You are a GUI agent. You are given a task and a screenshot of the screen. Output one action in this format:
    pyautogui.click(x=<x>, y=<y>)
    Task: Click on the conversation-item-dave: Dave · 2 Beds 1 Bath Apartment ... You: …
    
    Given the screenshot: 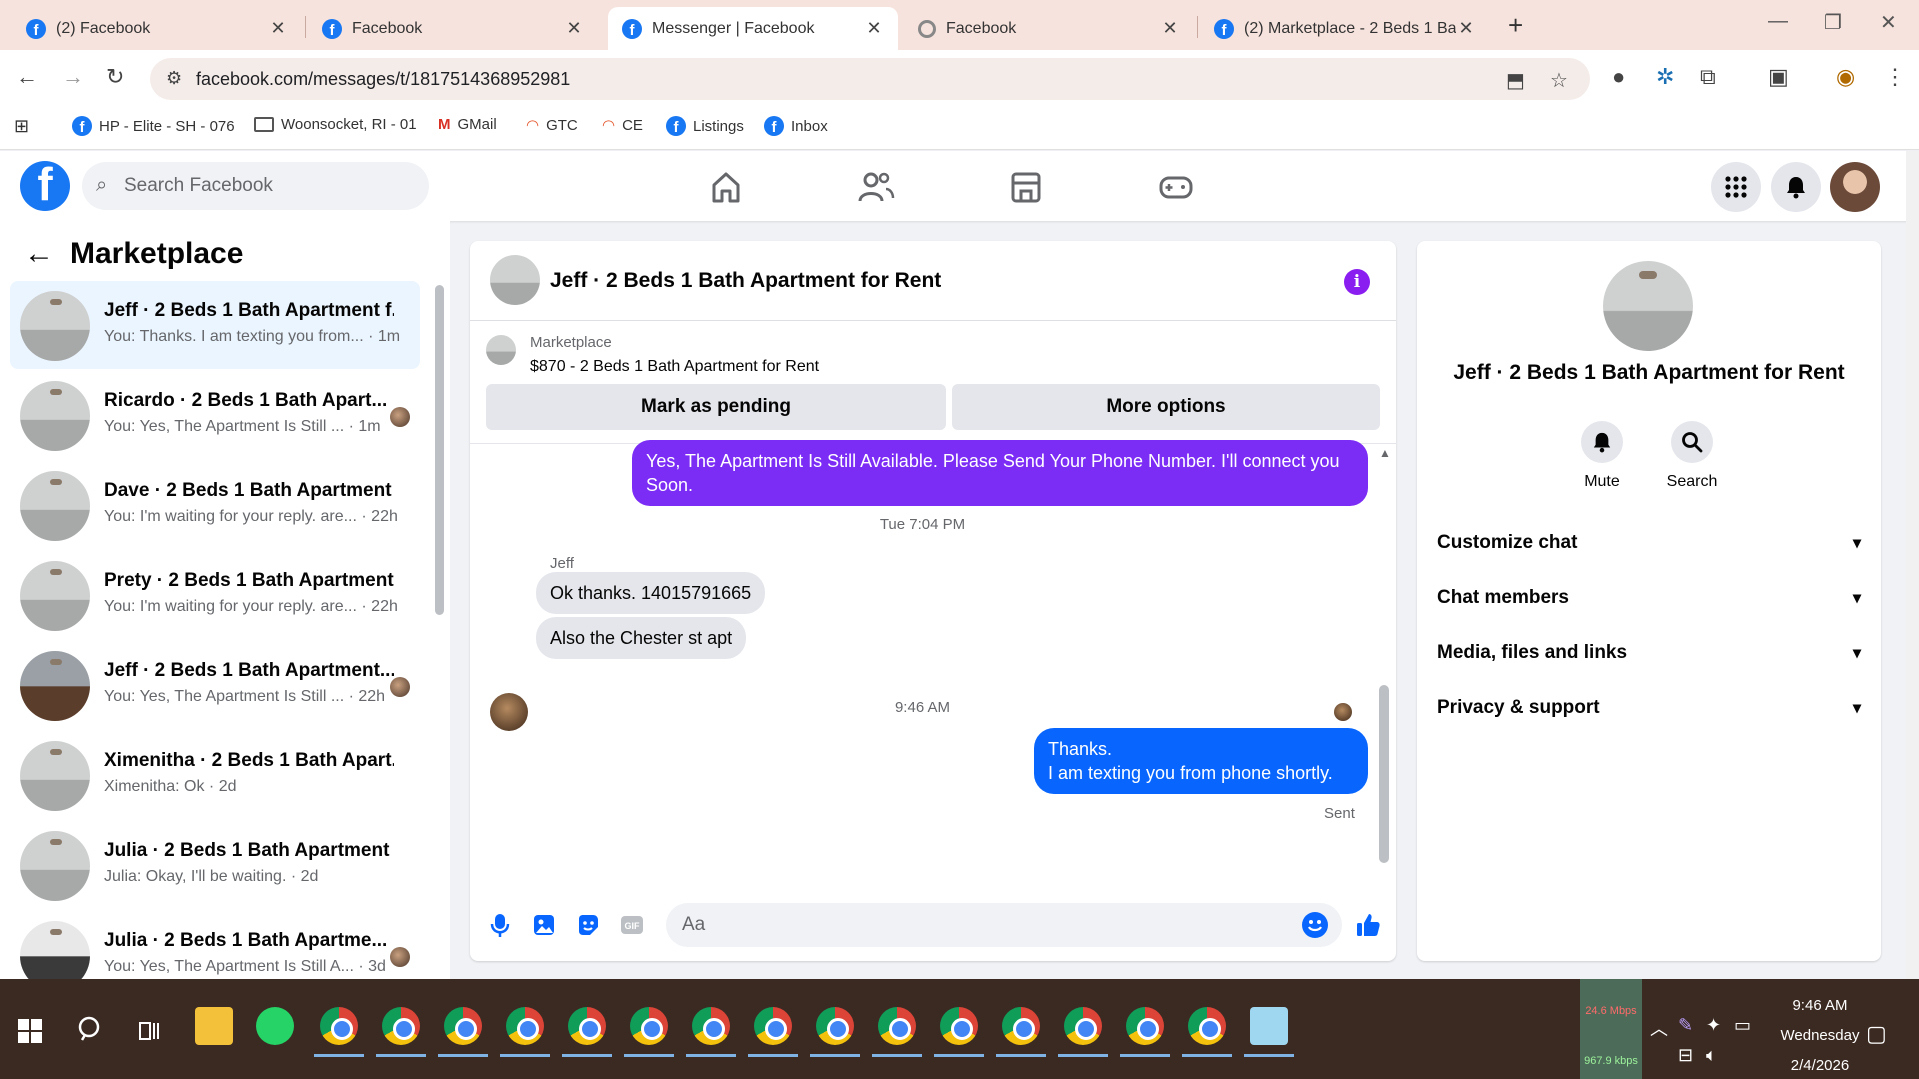 What is the action you would take?
    pyautogui.click(x=215, y=505)
    